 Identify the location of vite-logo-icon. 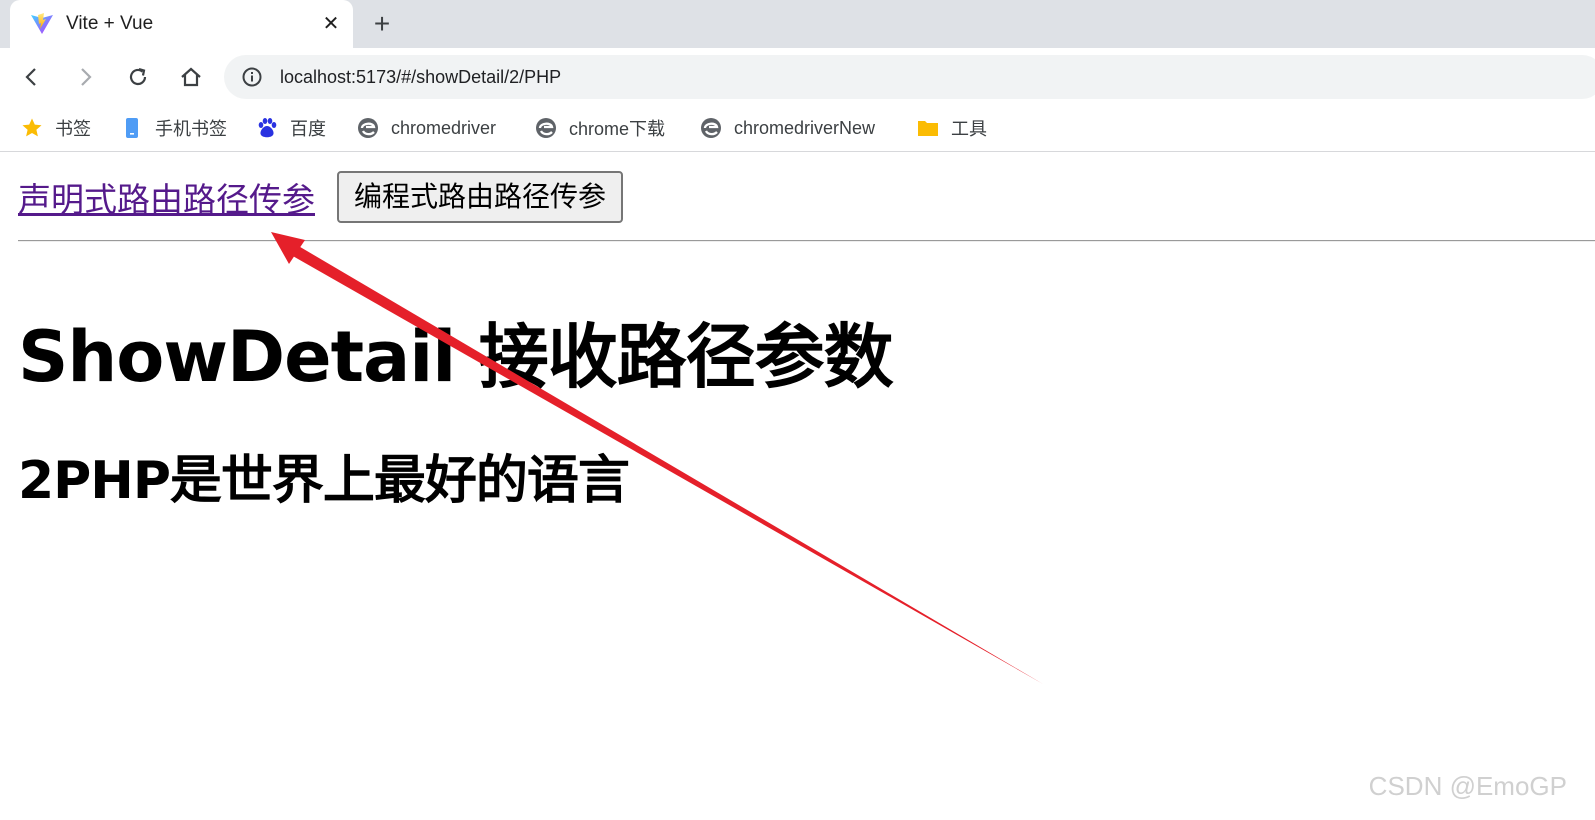
(42, 24).